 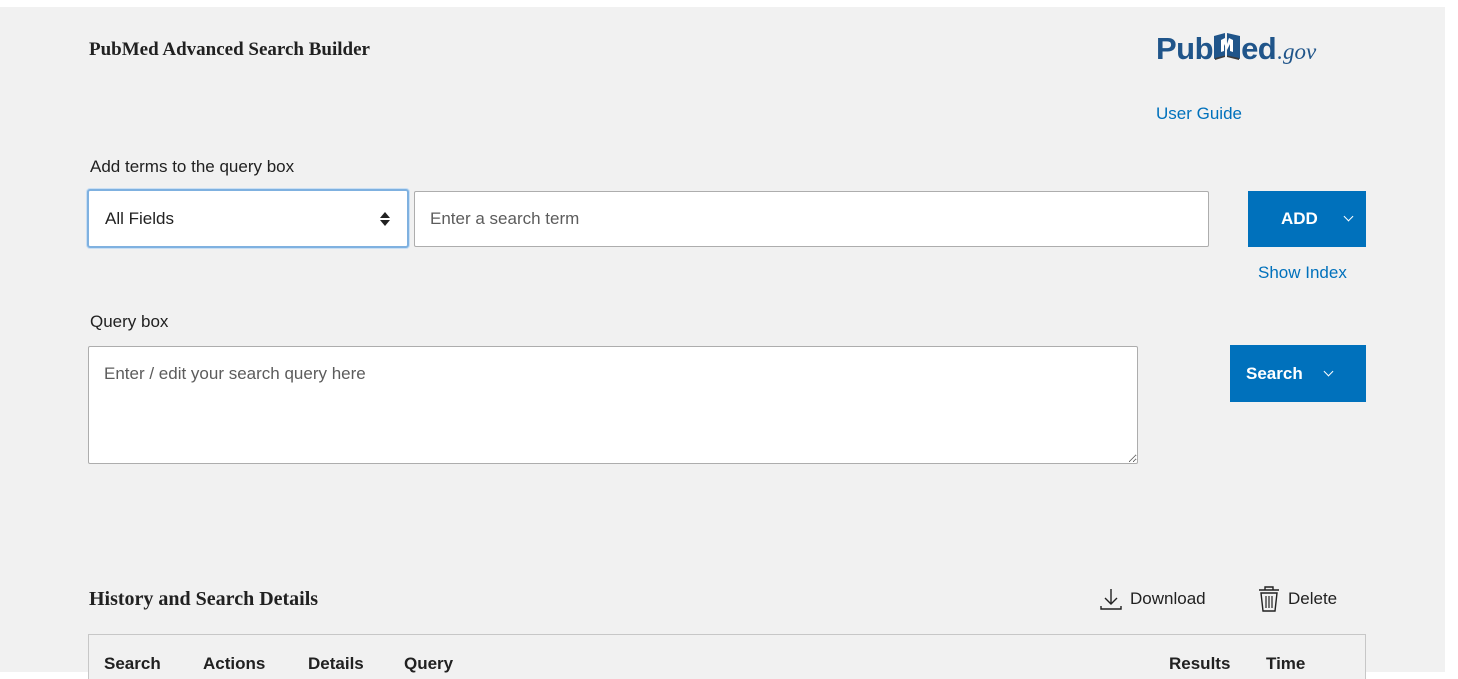 I want to click on column-header-query: Query, so click(x=429, y=663).